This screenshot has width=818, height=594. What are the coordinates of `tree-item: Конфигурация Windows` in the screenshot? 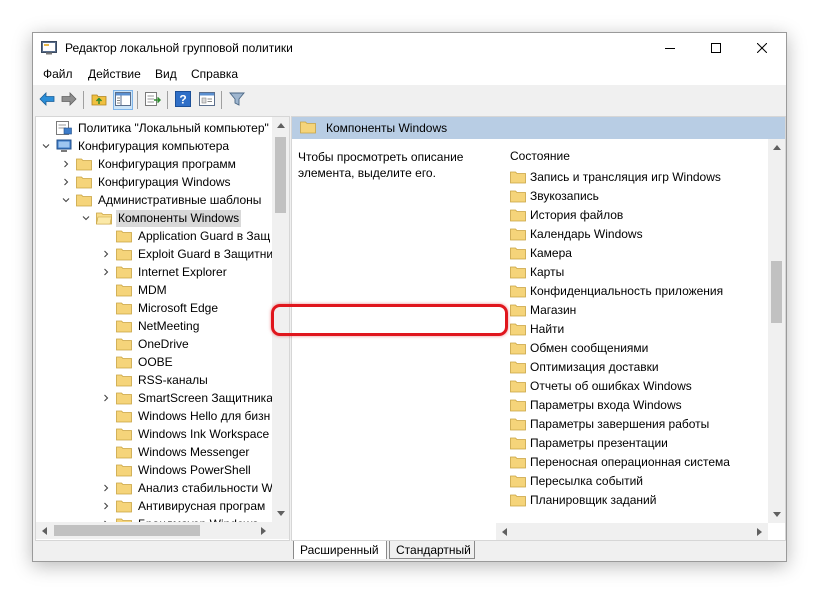 It's located at (146, 182).